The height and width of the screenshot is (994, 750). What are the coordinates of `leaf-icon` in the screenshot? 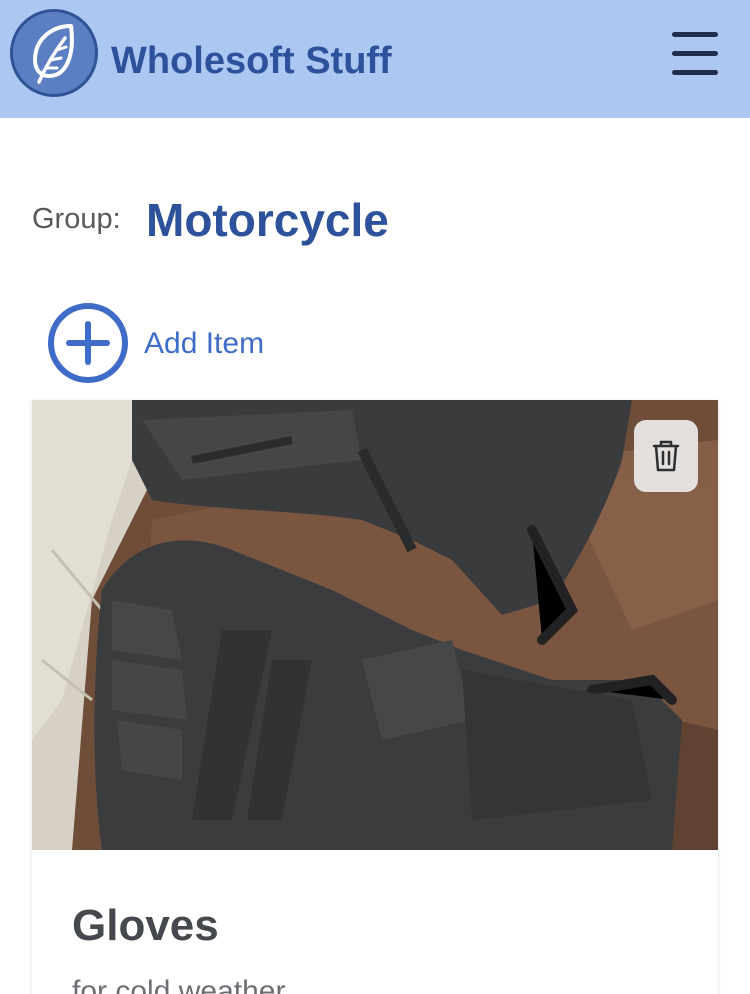 It's located at (54, 53).